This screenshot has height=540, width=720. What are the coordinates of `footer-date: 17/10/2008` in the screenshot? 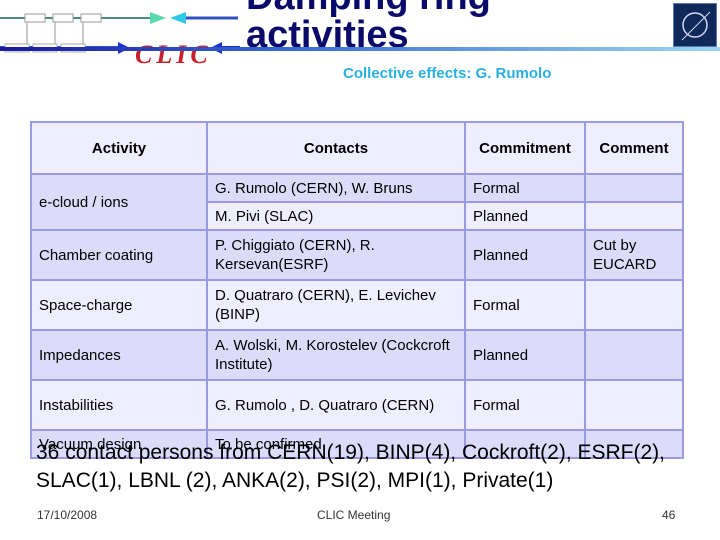 It's located at (67, 515).